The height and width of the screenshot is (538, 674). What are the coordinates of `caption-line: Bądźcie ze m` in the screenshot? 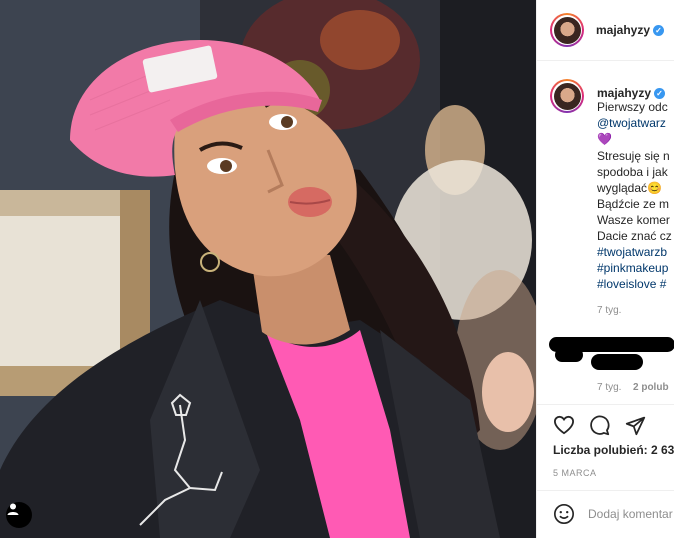 It's located at (633, 204).